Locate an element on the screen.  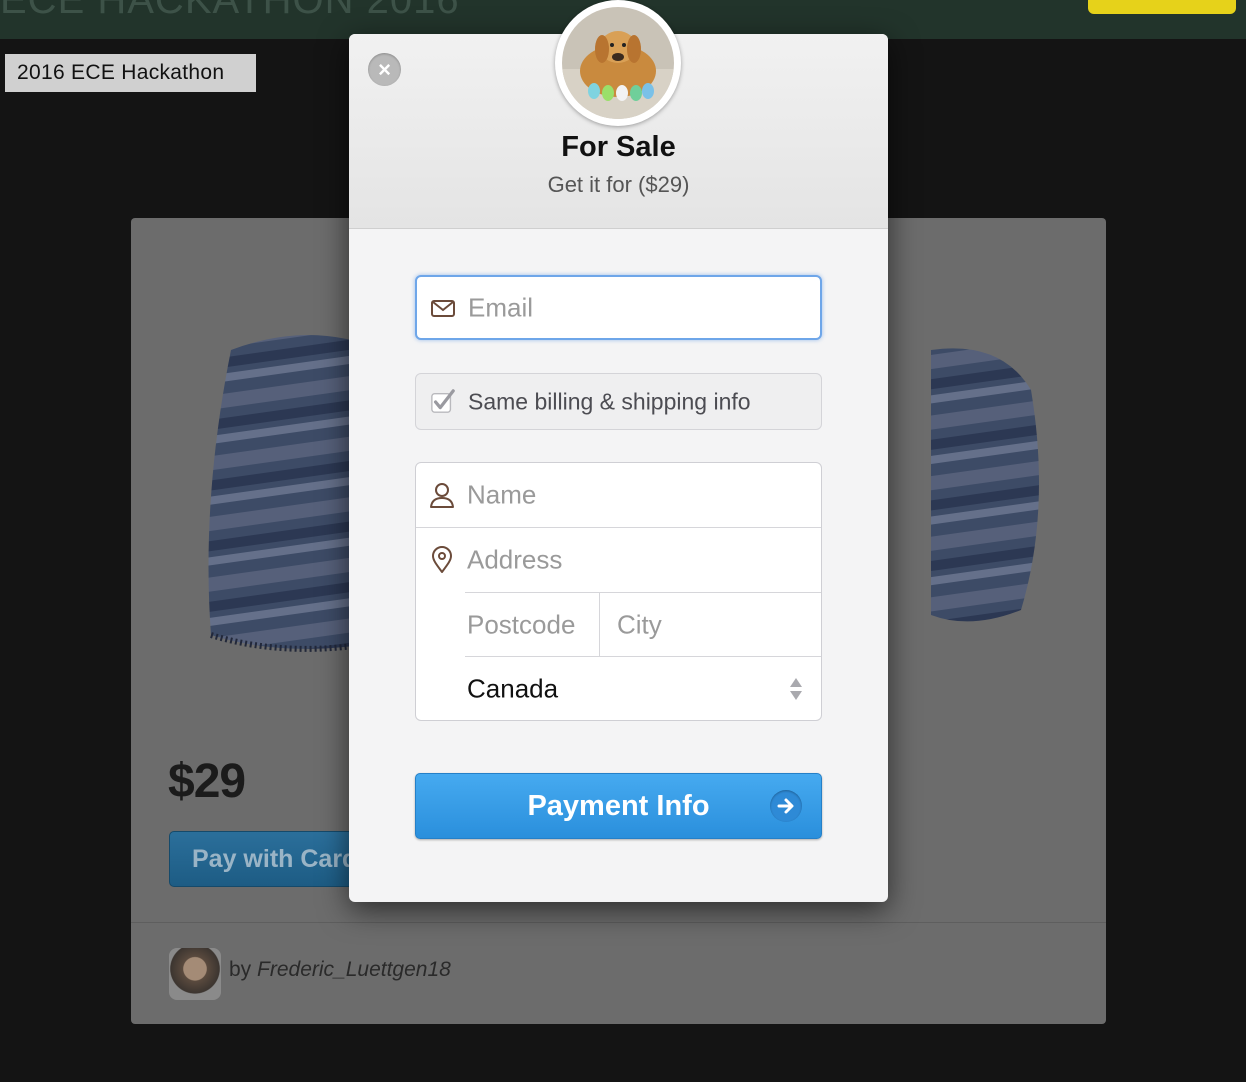
merchant-avatar is located at coordinates (618, 63).